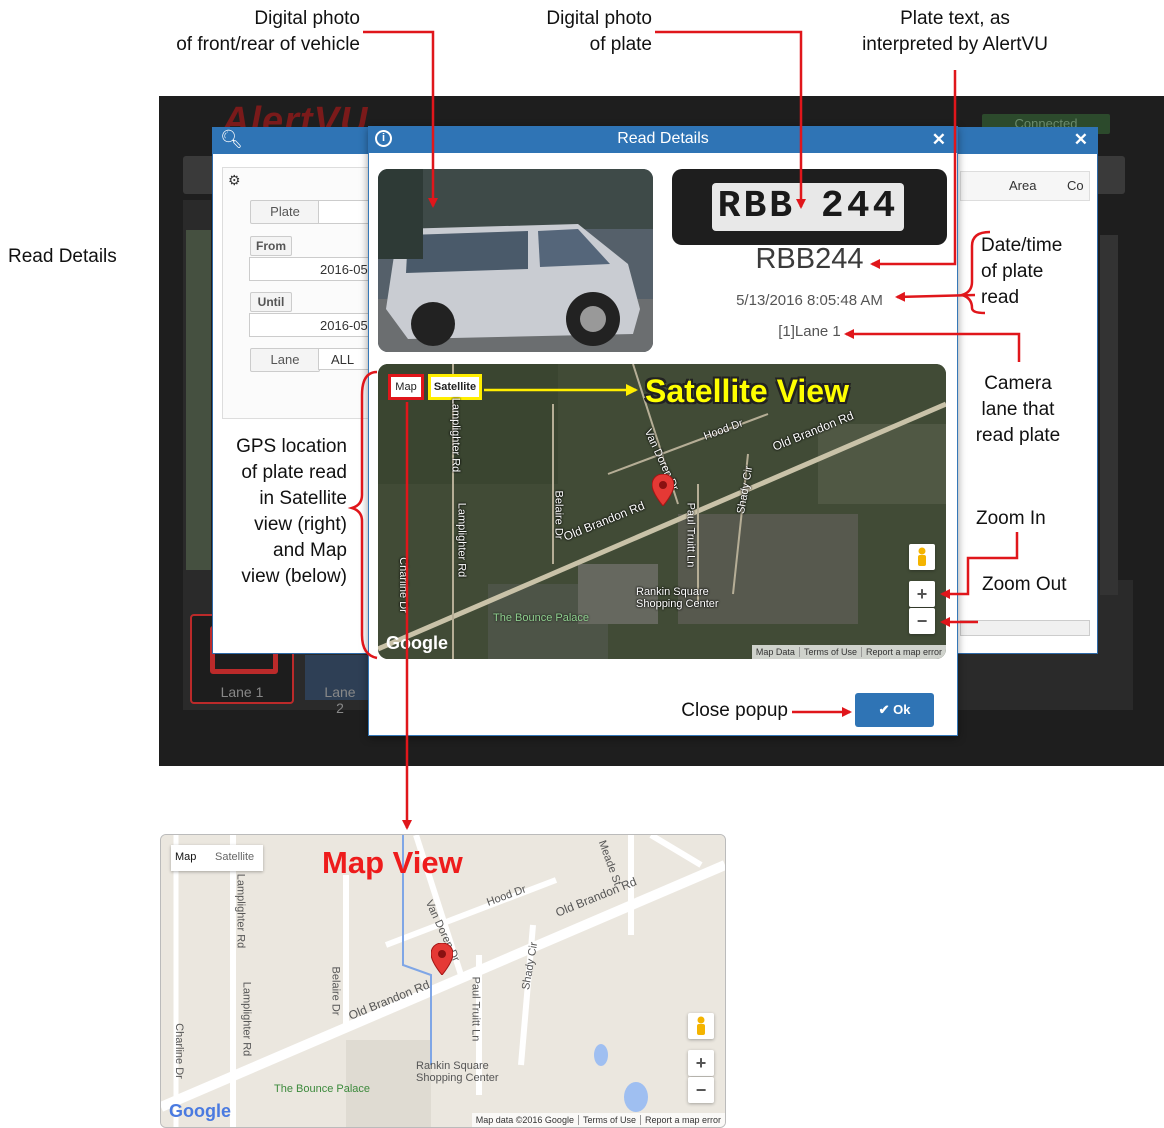 This screenshot has width=1164, height=1128. I want to click on modal-title: Read Details, so click(663, 138).